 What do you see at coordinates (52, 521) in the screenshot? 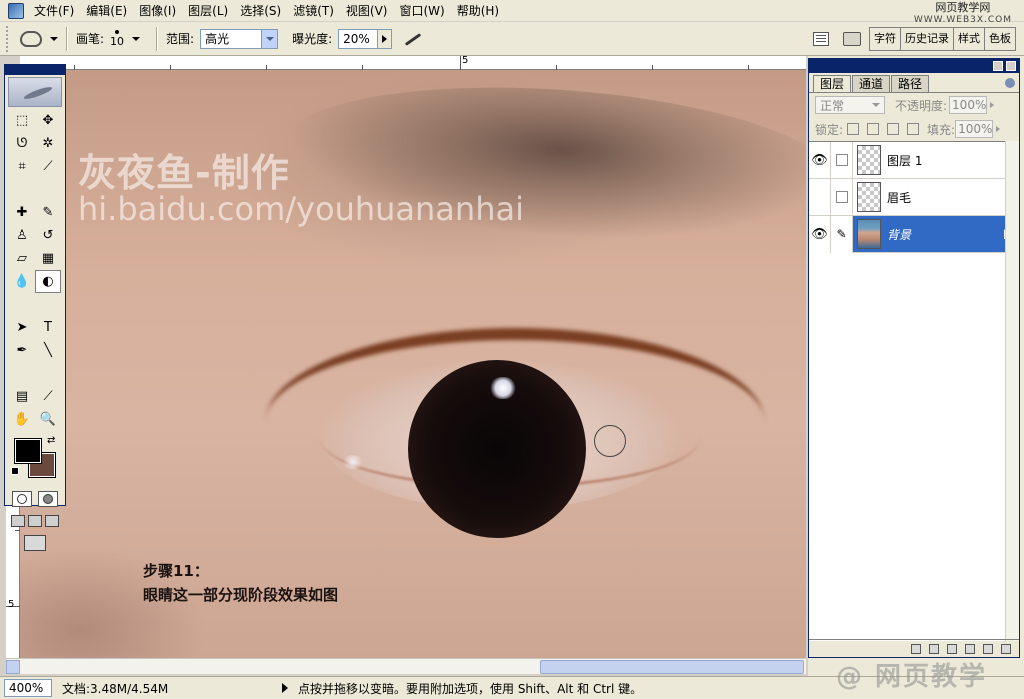
I see `full-screen-mode-icon` at bounding box center [52, 521].